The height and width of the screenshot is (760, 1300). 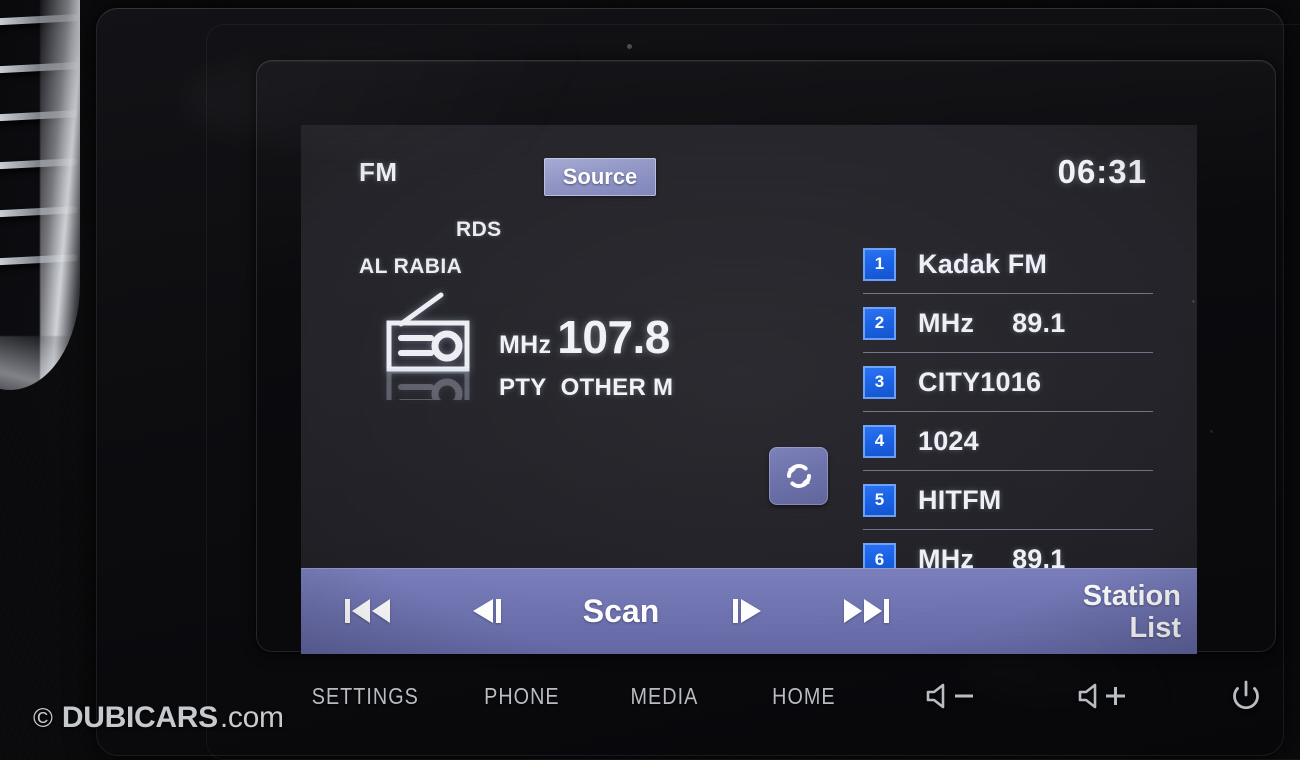 I want to click on refresh-button, so click(x=798, y=476).